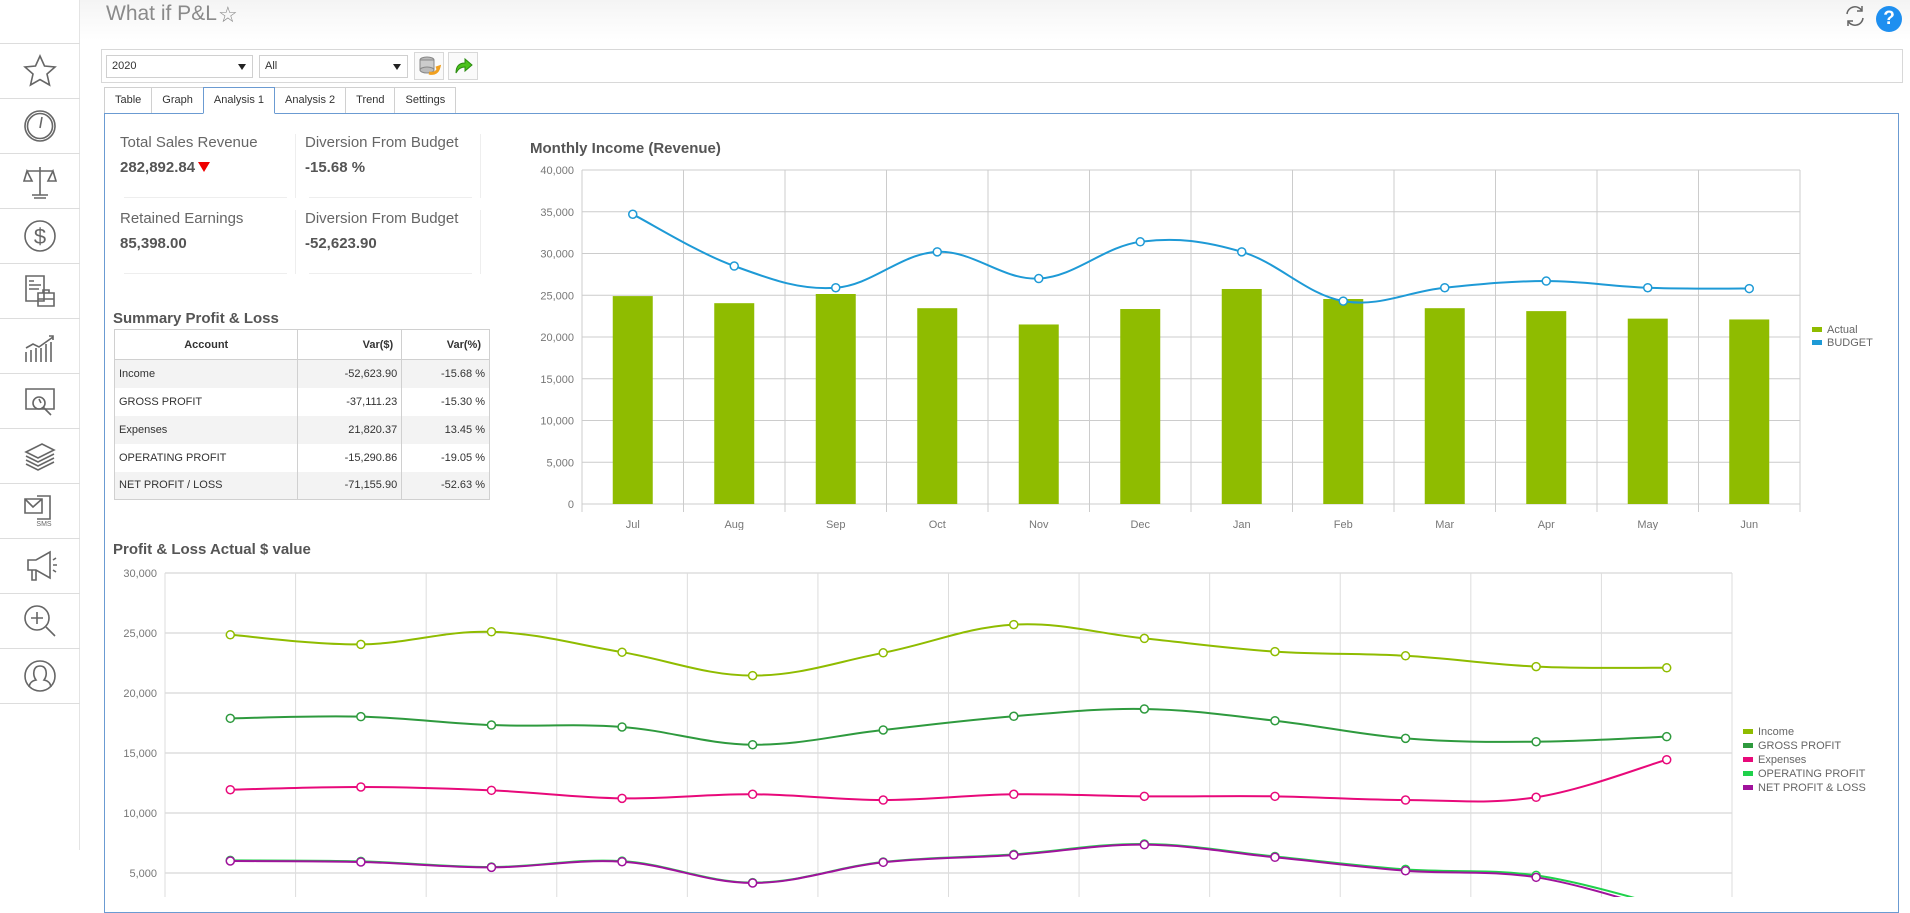  What do you see at coordinates (1889, 19) in the screenshot?
I see `help-icon: ?` at bounding box center [1889, 19].